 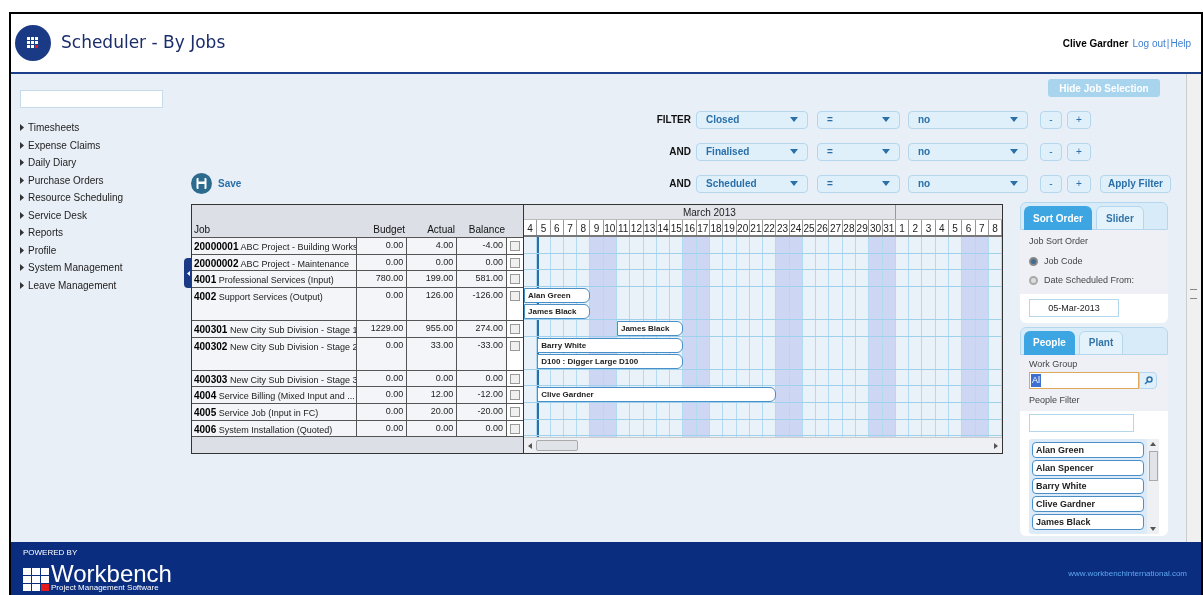 I want to click on nav-link: Timesheets, so click(x=50, y=128).